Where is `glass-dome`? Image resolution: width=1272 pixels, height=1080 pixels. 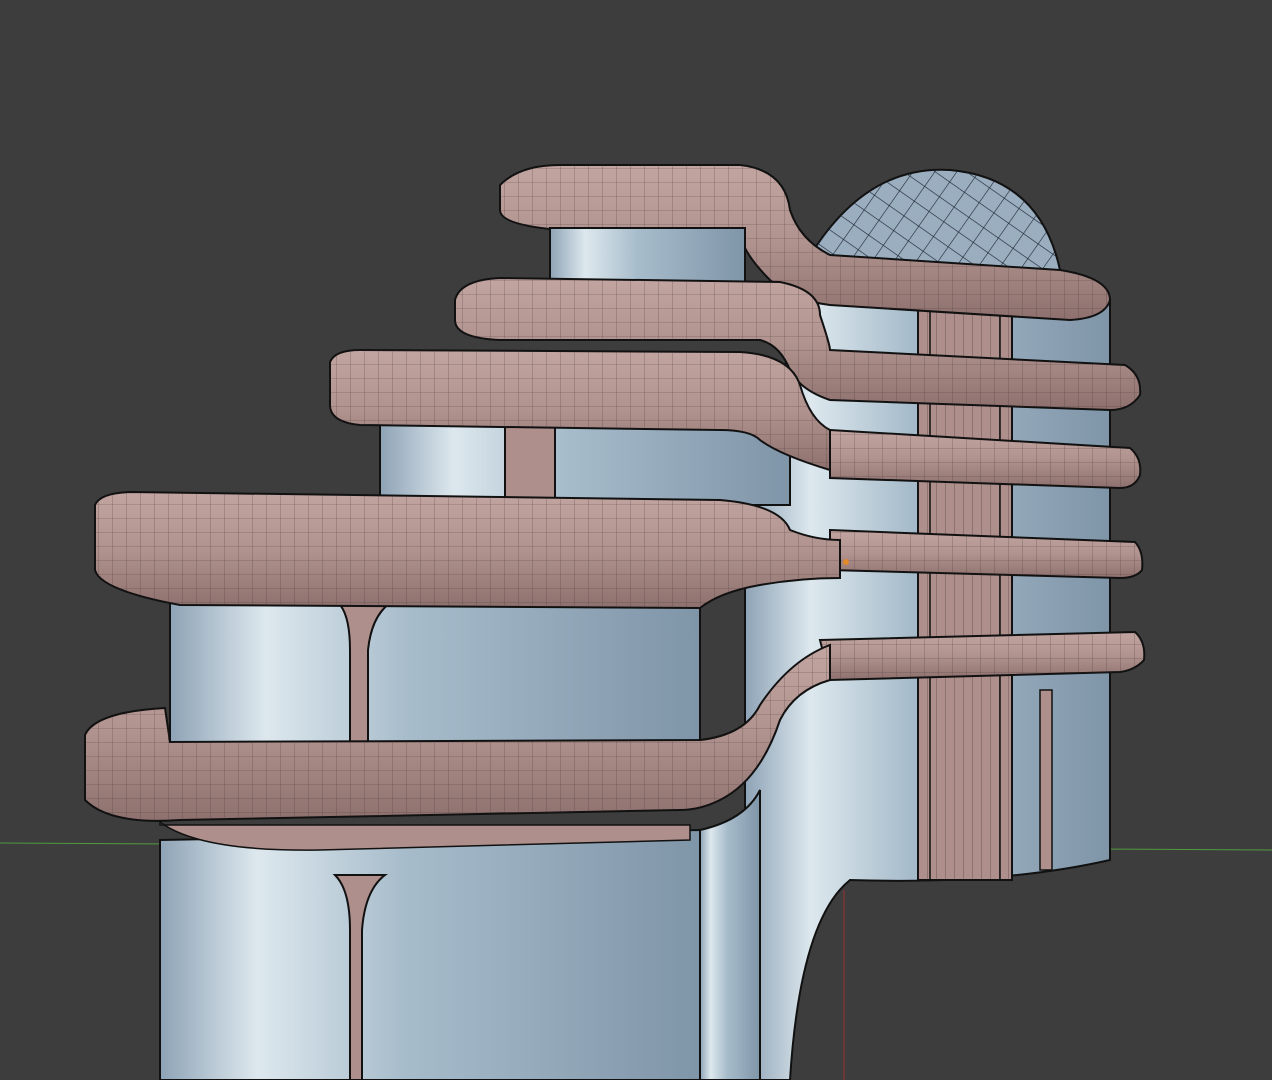
glass-dome is located at coordinates (938, 219).